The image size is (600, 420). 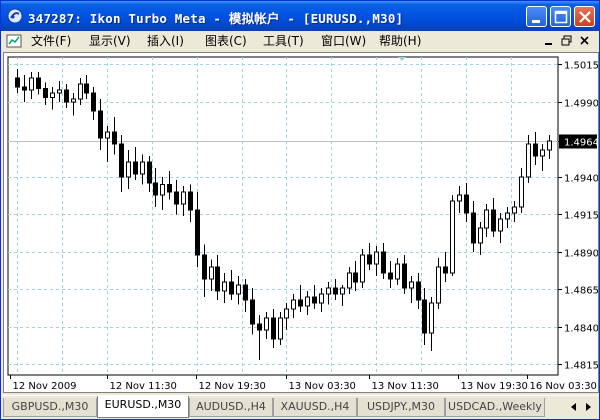 I want to click on menu-window: 窗口(W), so click(x=343, y=41).